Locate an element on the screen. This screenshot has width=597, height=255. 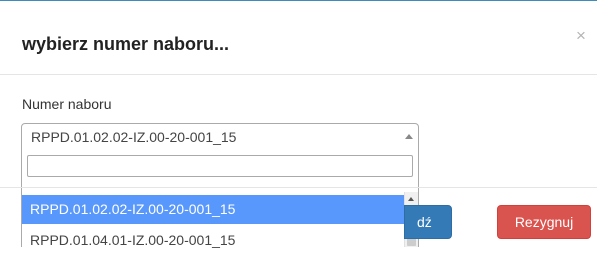
scroll-up-arrow-icon is located at coordinates (411, 199).